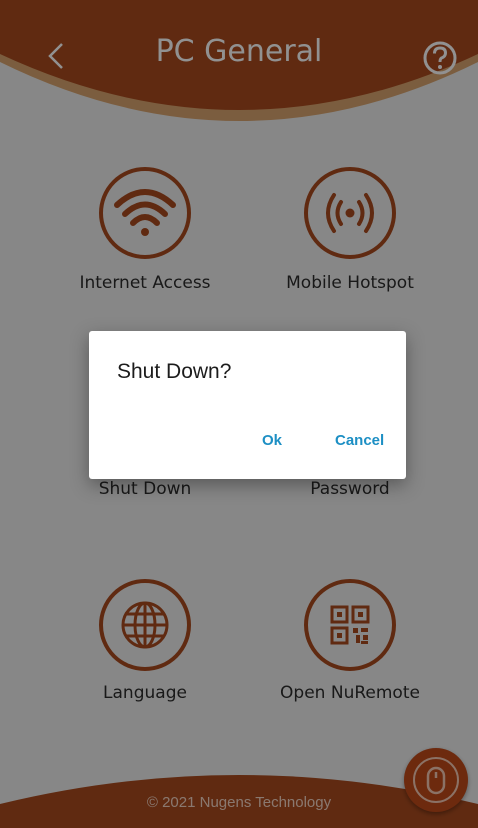 The image size is (478, 828). I want to click on ok-button: Ok, so click(272, 440).